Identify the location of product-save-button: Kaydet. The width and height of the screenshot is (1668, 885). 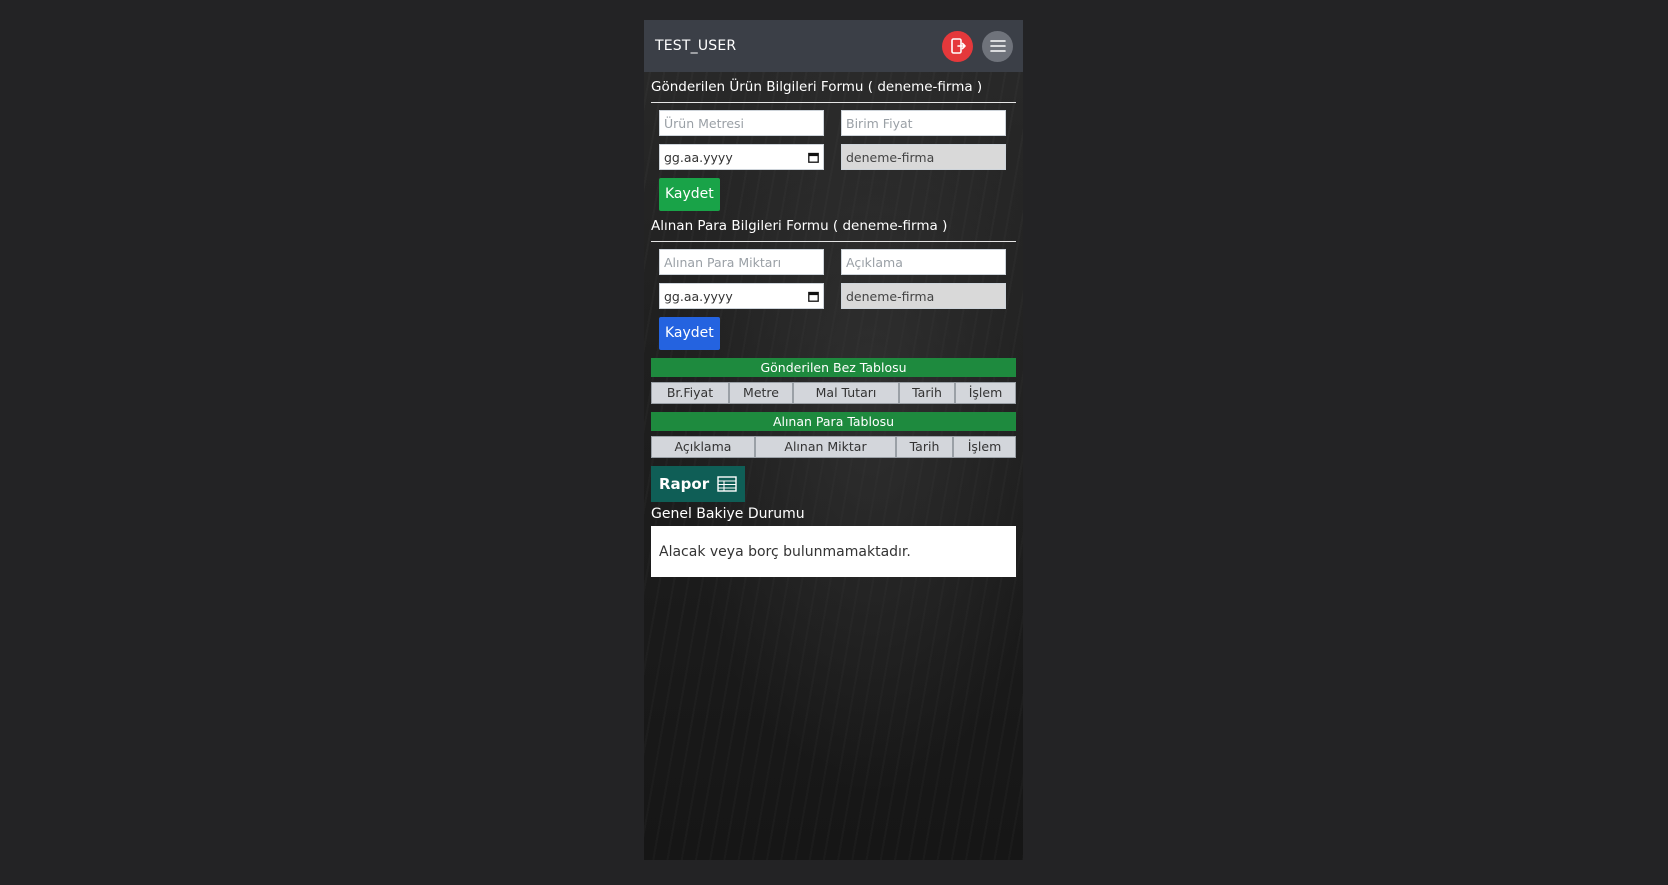
(689, 194).